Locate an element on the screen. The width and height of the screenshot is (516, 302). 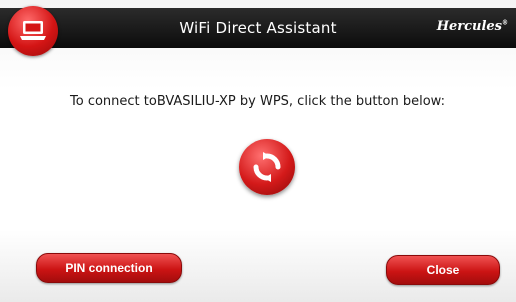
laptop-icon is located at coordinates (33, 31).